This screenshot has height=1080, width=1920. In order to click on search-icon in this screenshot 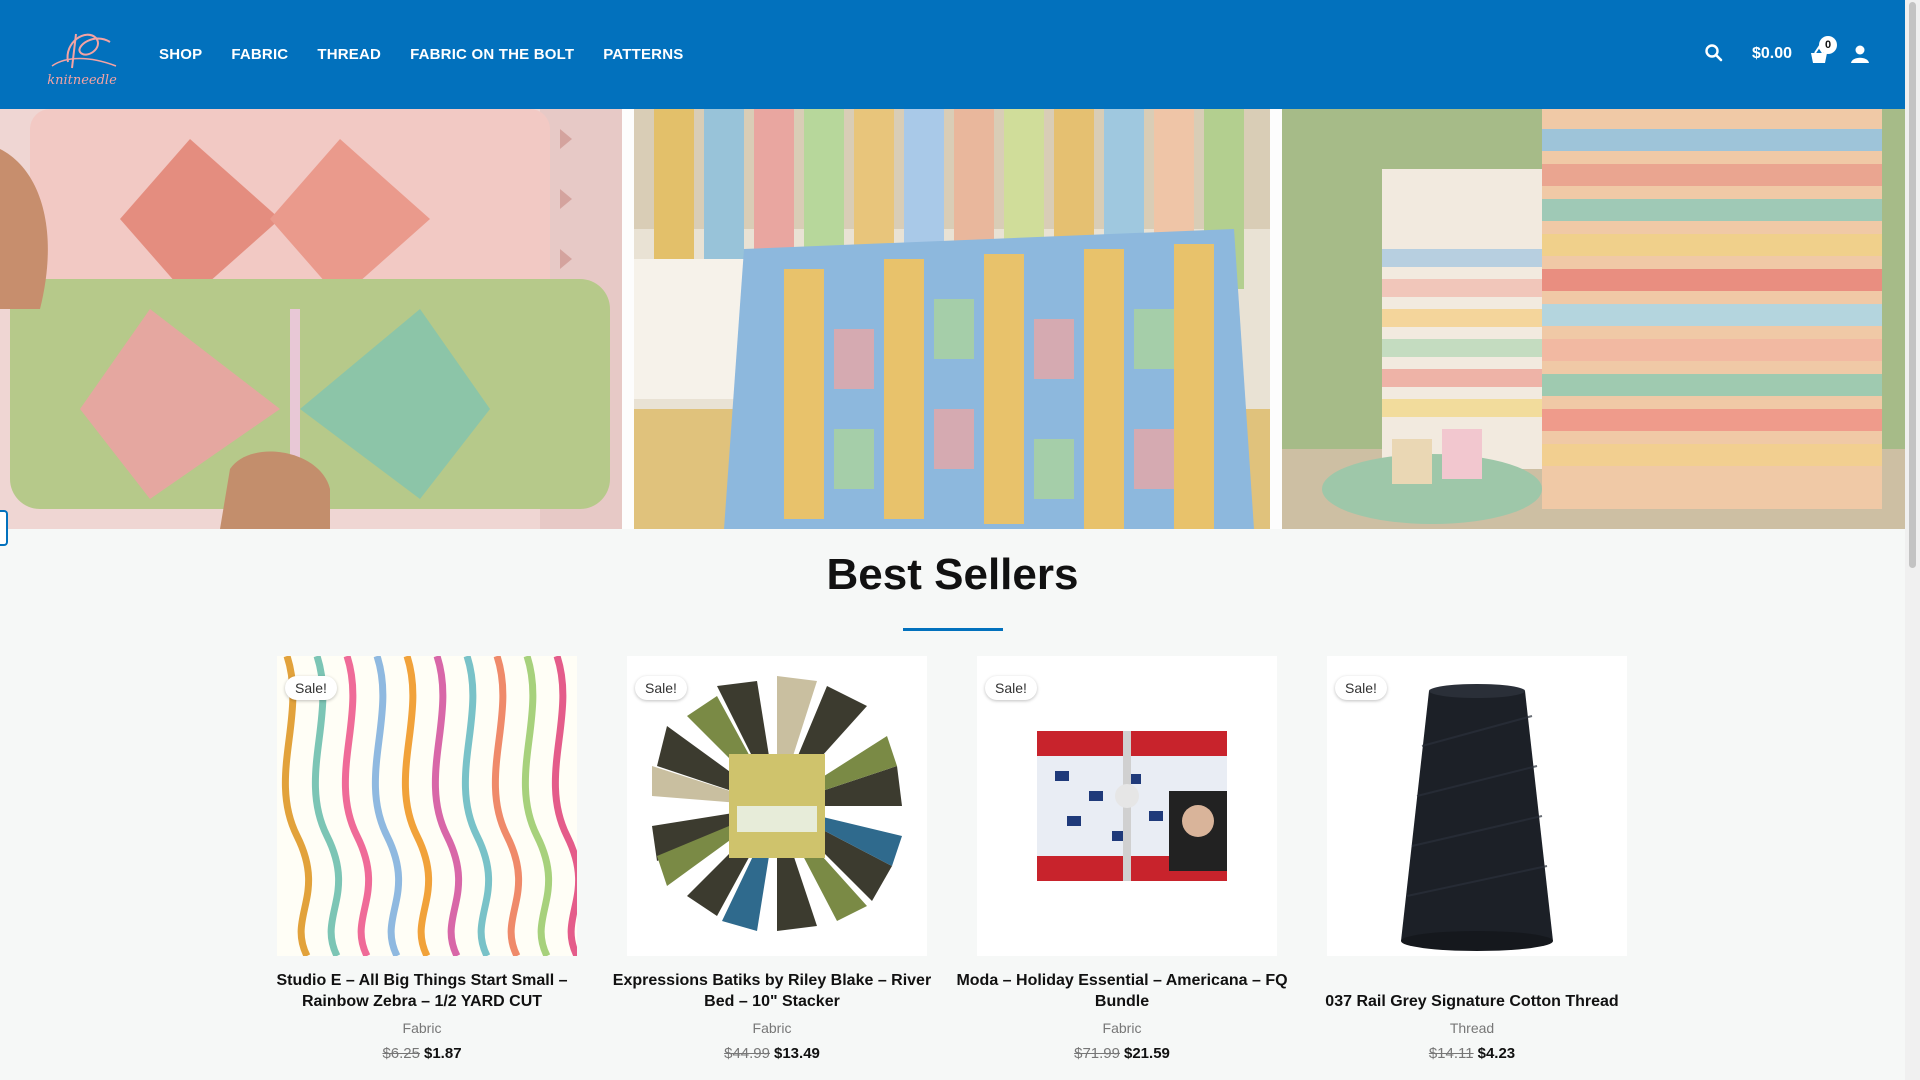, I will do `click(1714, 53)`.